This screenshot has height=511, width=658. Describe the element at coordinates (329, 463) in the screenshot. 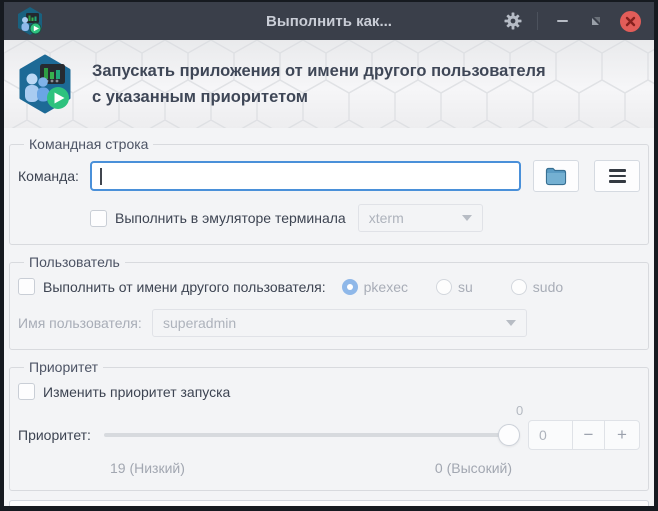

I see `priority-scale: 19 (Низкий) 0 (Высокий)` at that location.